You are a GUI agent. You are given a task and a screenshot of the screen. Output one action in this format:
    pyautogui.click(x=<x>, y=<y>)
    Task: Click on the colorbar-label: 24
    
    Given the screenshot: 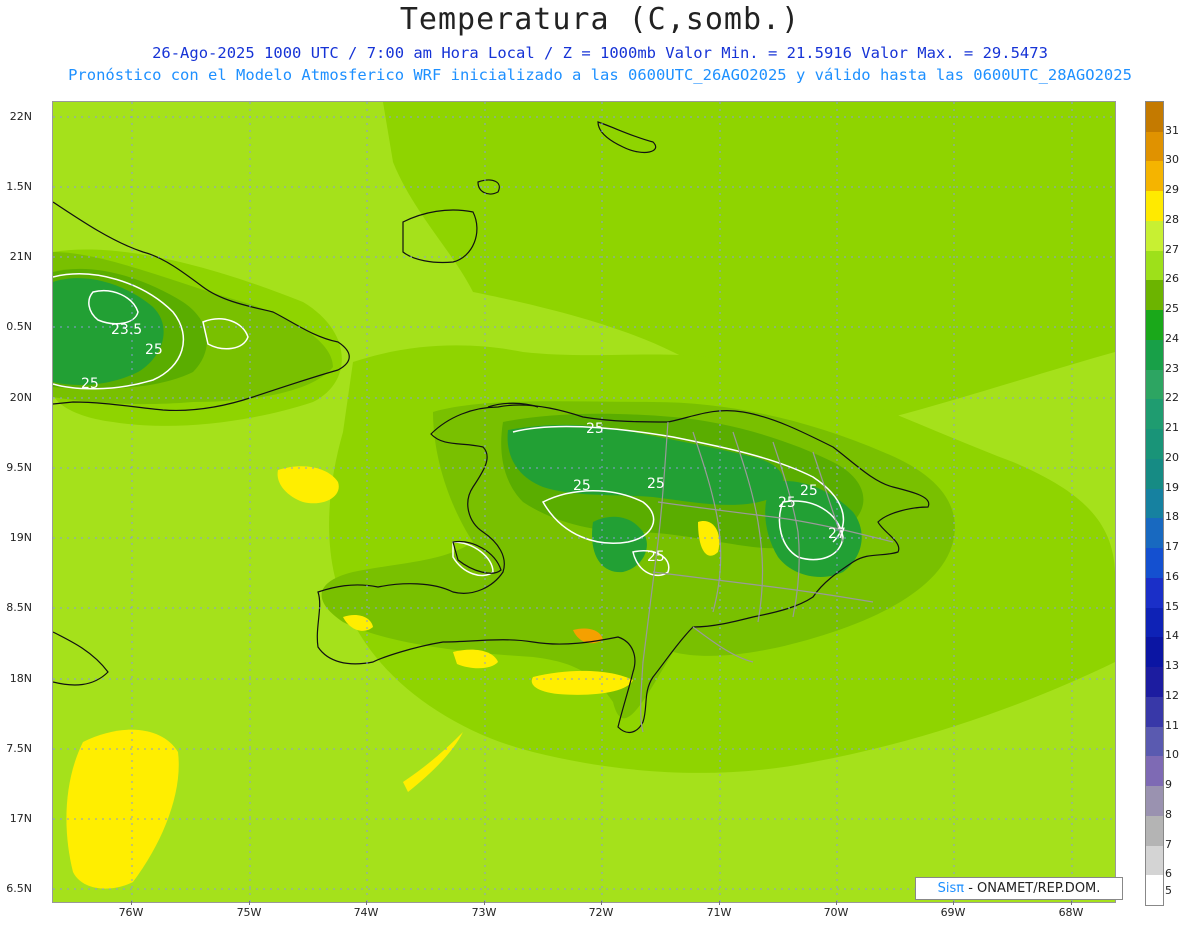 What is the action you would take?
    pyautogui.click(x=1172, y=338)
    